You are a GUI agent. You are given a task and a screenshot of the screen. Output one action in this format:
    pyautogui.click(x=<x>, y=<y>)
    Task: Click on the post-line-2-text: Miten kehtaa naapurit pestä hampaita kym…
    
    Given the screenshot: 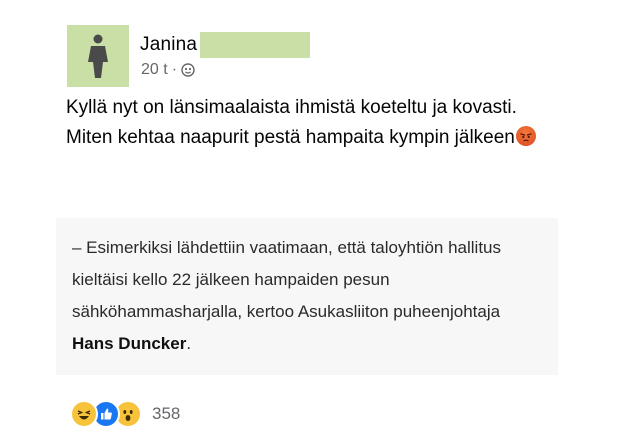 What is the action you would take?
    pyautogui.click(x=290, y=137)
    